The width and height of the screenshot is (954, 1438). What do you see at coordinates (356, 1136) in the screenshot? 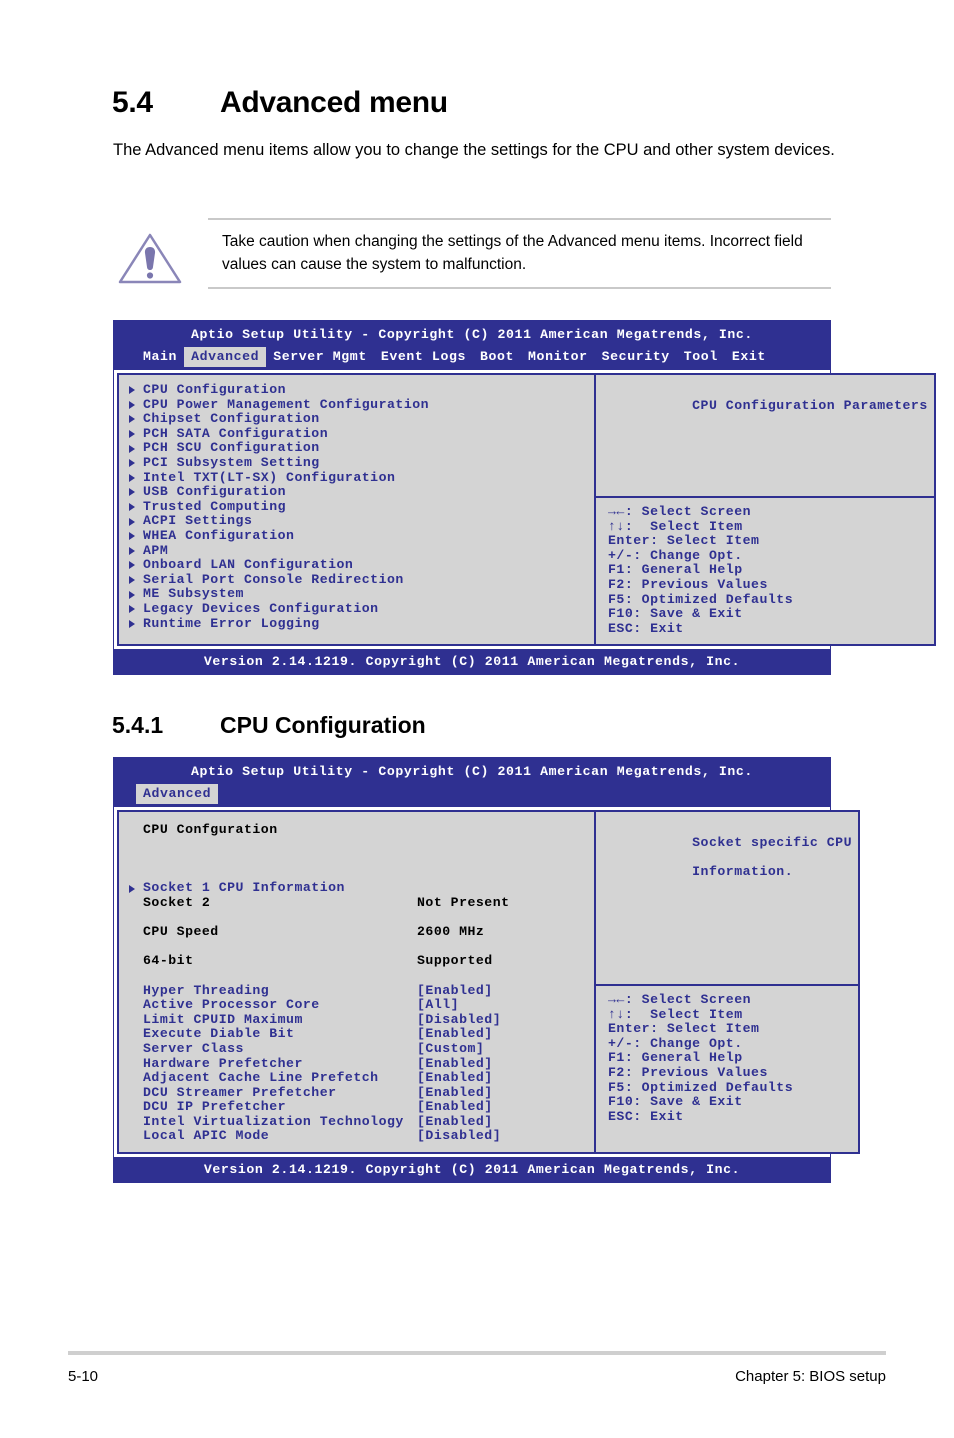
I see `bios-setting-row: Local APIC Mode [Disabled]` at bounding box center [356, 1136].